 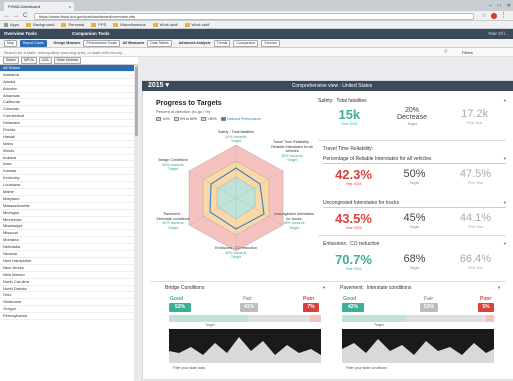 What do you see at coordinates (68, 75) in the screenshot?
I see `state-list-item: Alabama` at bounding box center [68, 75].